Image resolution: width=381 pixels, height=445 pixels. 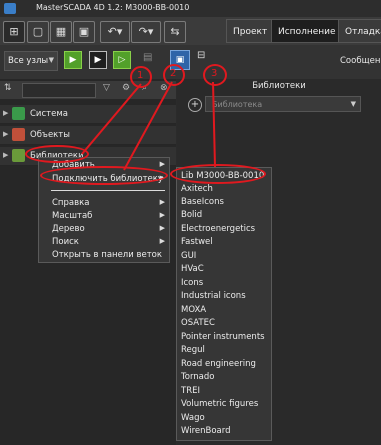 I want to click on annotation-ellipse-connect-library, so click(x=104, y=175).